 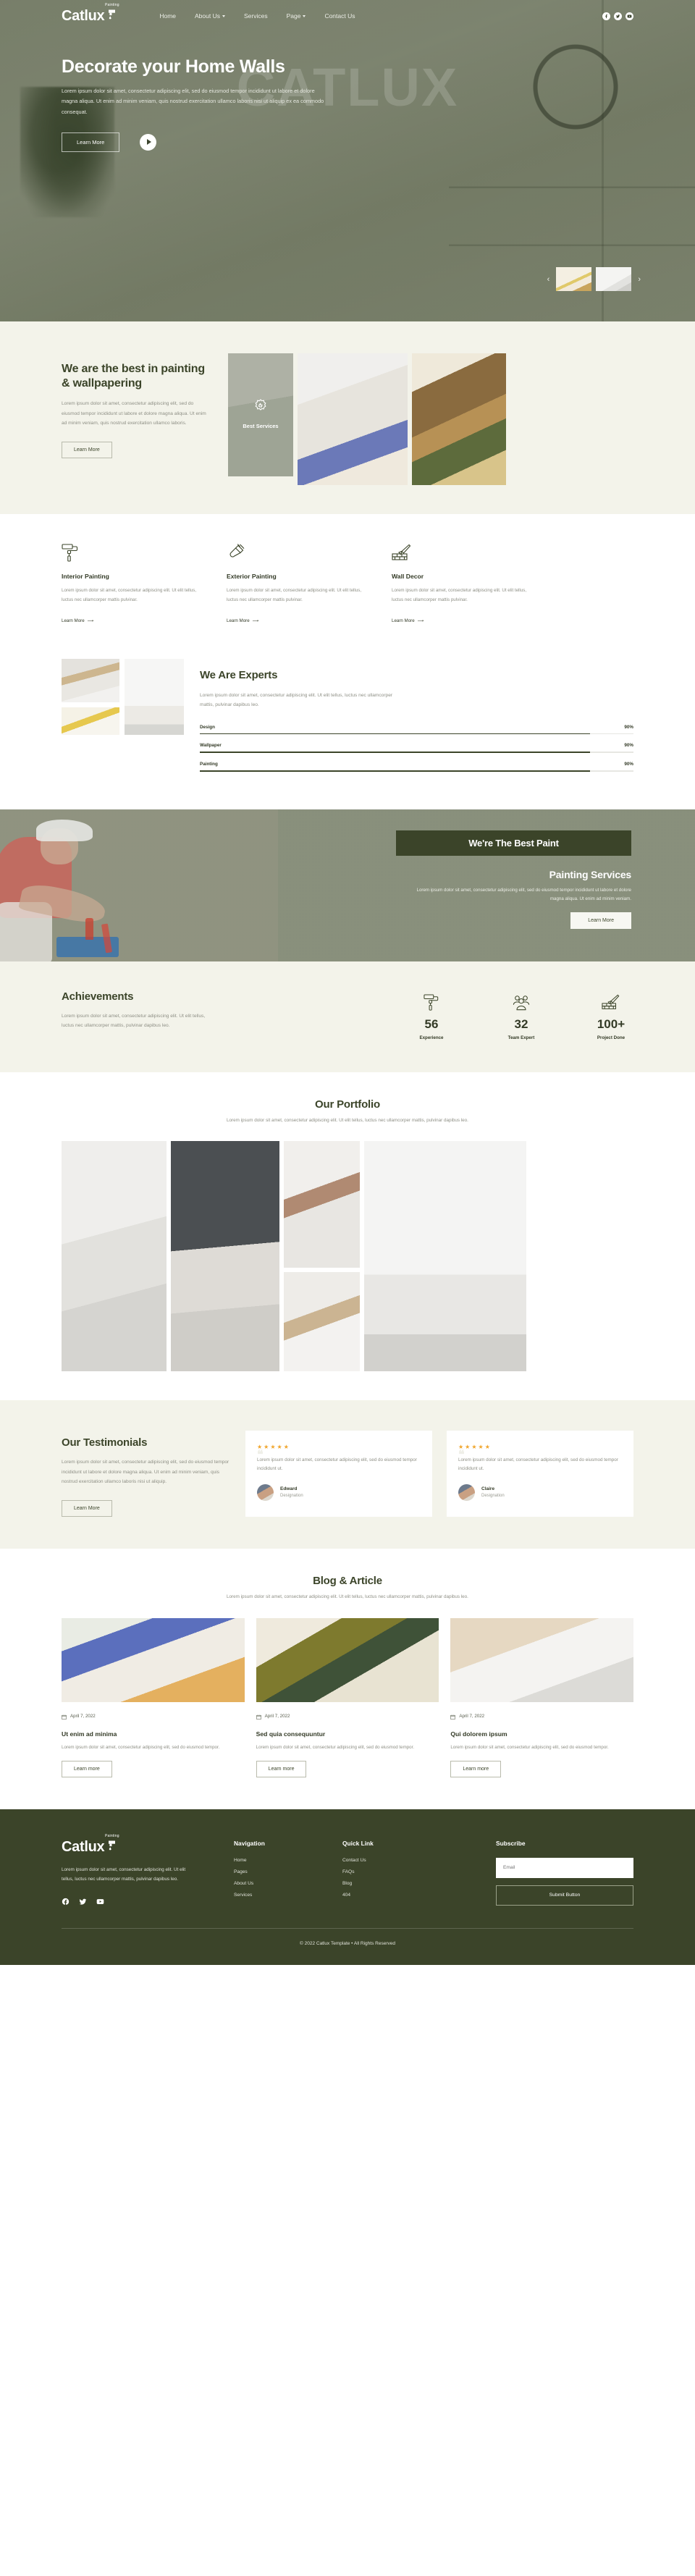 What do you see at coordinates (353, 419) in the screenshot?
I see `gallery-image-blueprint` at bounding box center [353, 419].